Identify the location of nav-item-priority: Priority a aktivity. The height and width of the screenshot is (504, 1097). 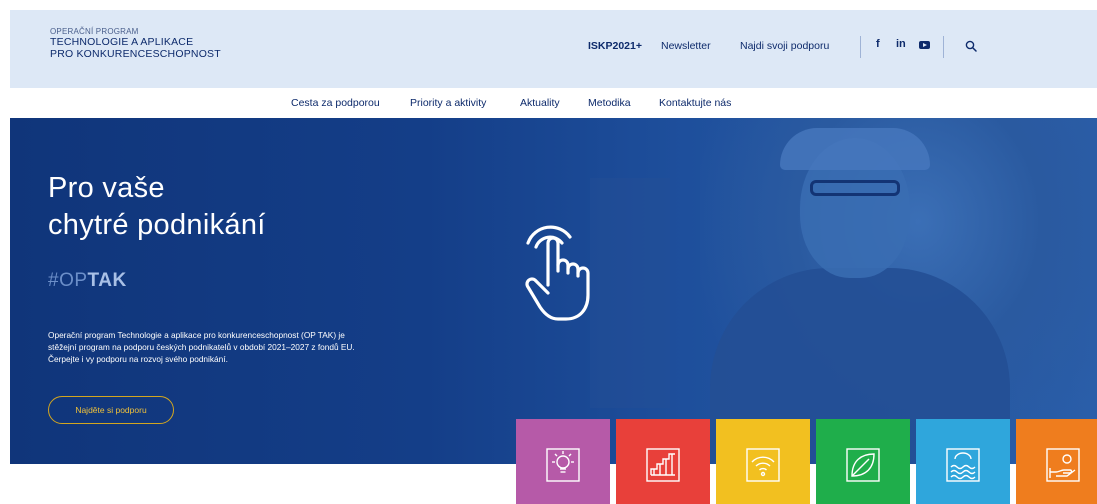
(448, 103).